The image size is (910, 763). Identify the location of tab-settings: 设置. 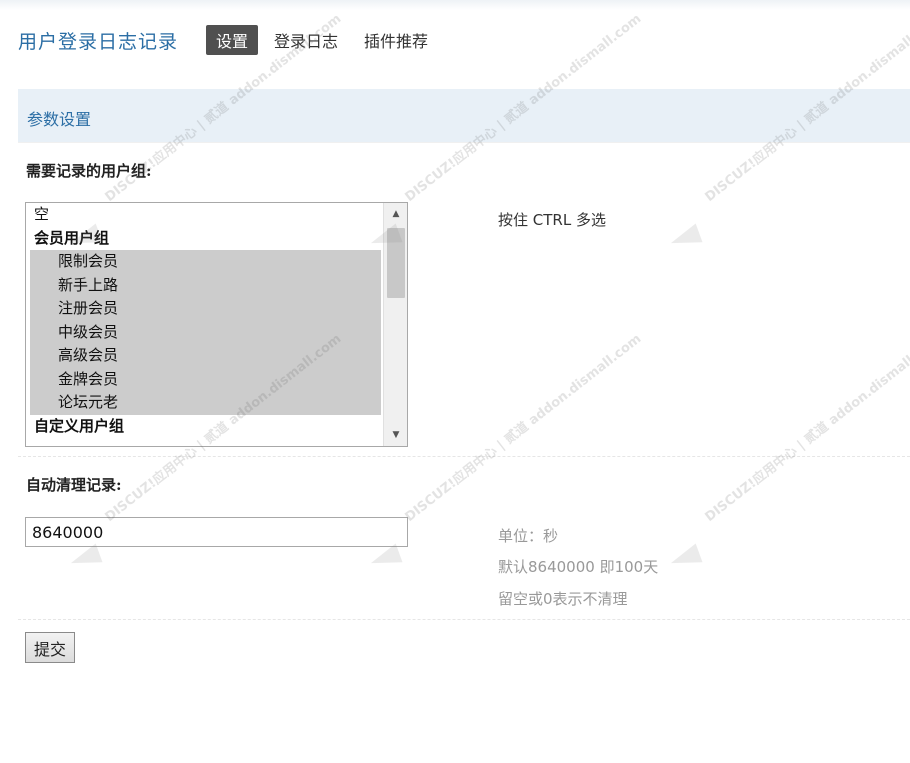
(232, 40).